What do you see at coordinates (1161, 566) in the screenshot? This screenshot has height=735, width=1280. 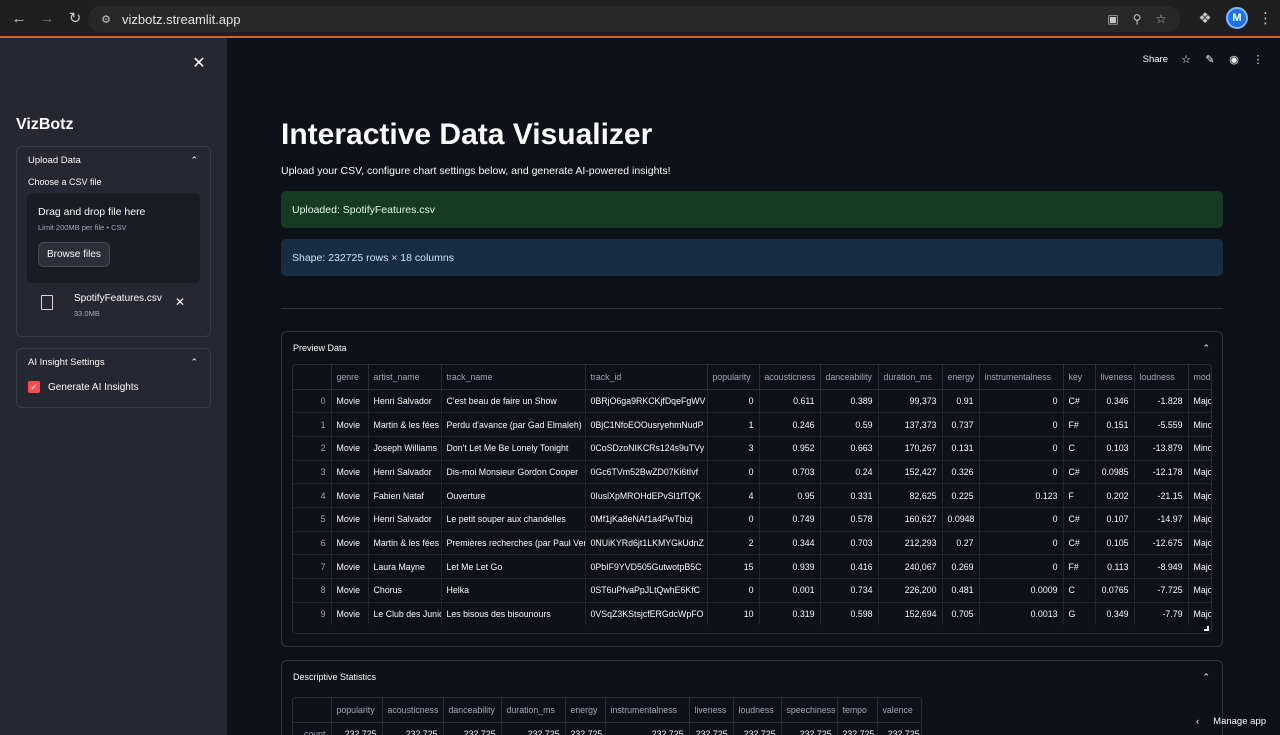 I see `table-cell: -8.949` at bounding box center [1161, 566].